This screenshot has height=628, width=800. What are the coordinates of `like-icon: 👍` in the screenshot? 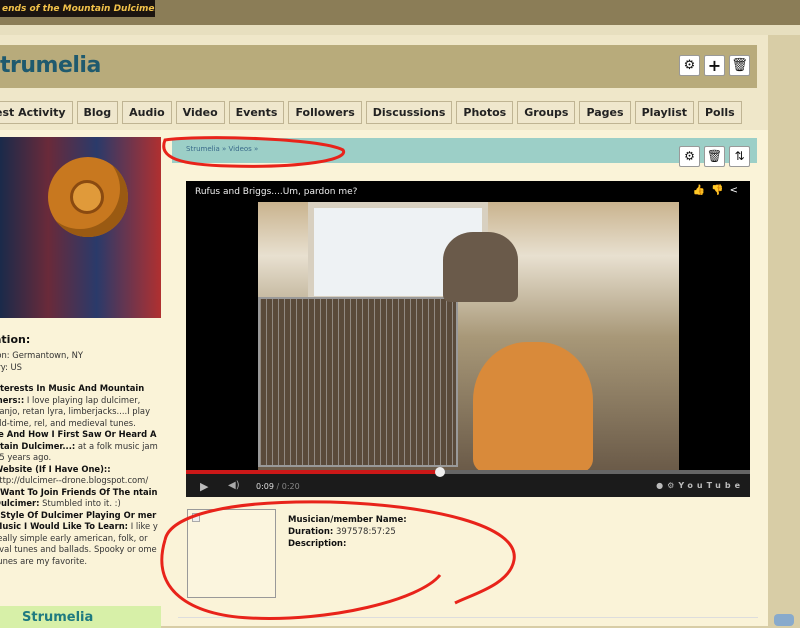 It's located at (702, 190).